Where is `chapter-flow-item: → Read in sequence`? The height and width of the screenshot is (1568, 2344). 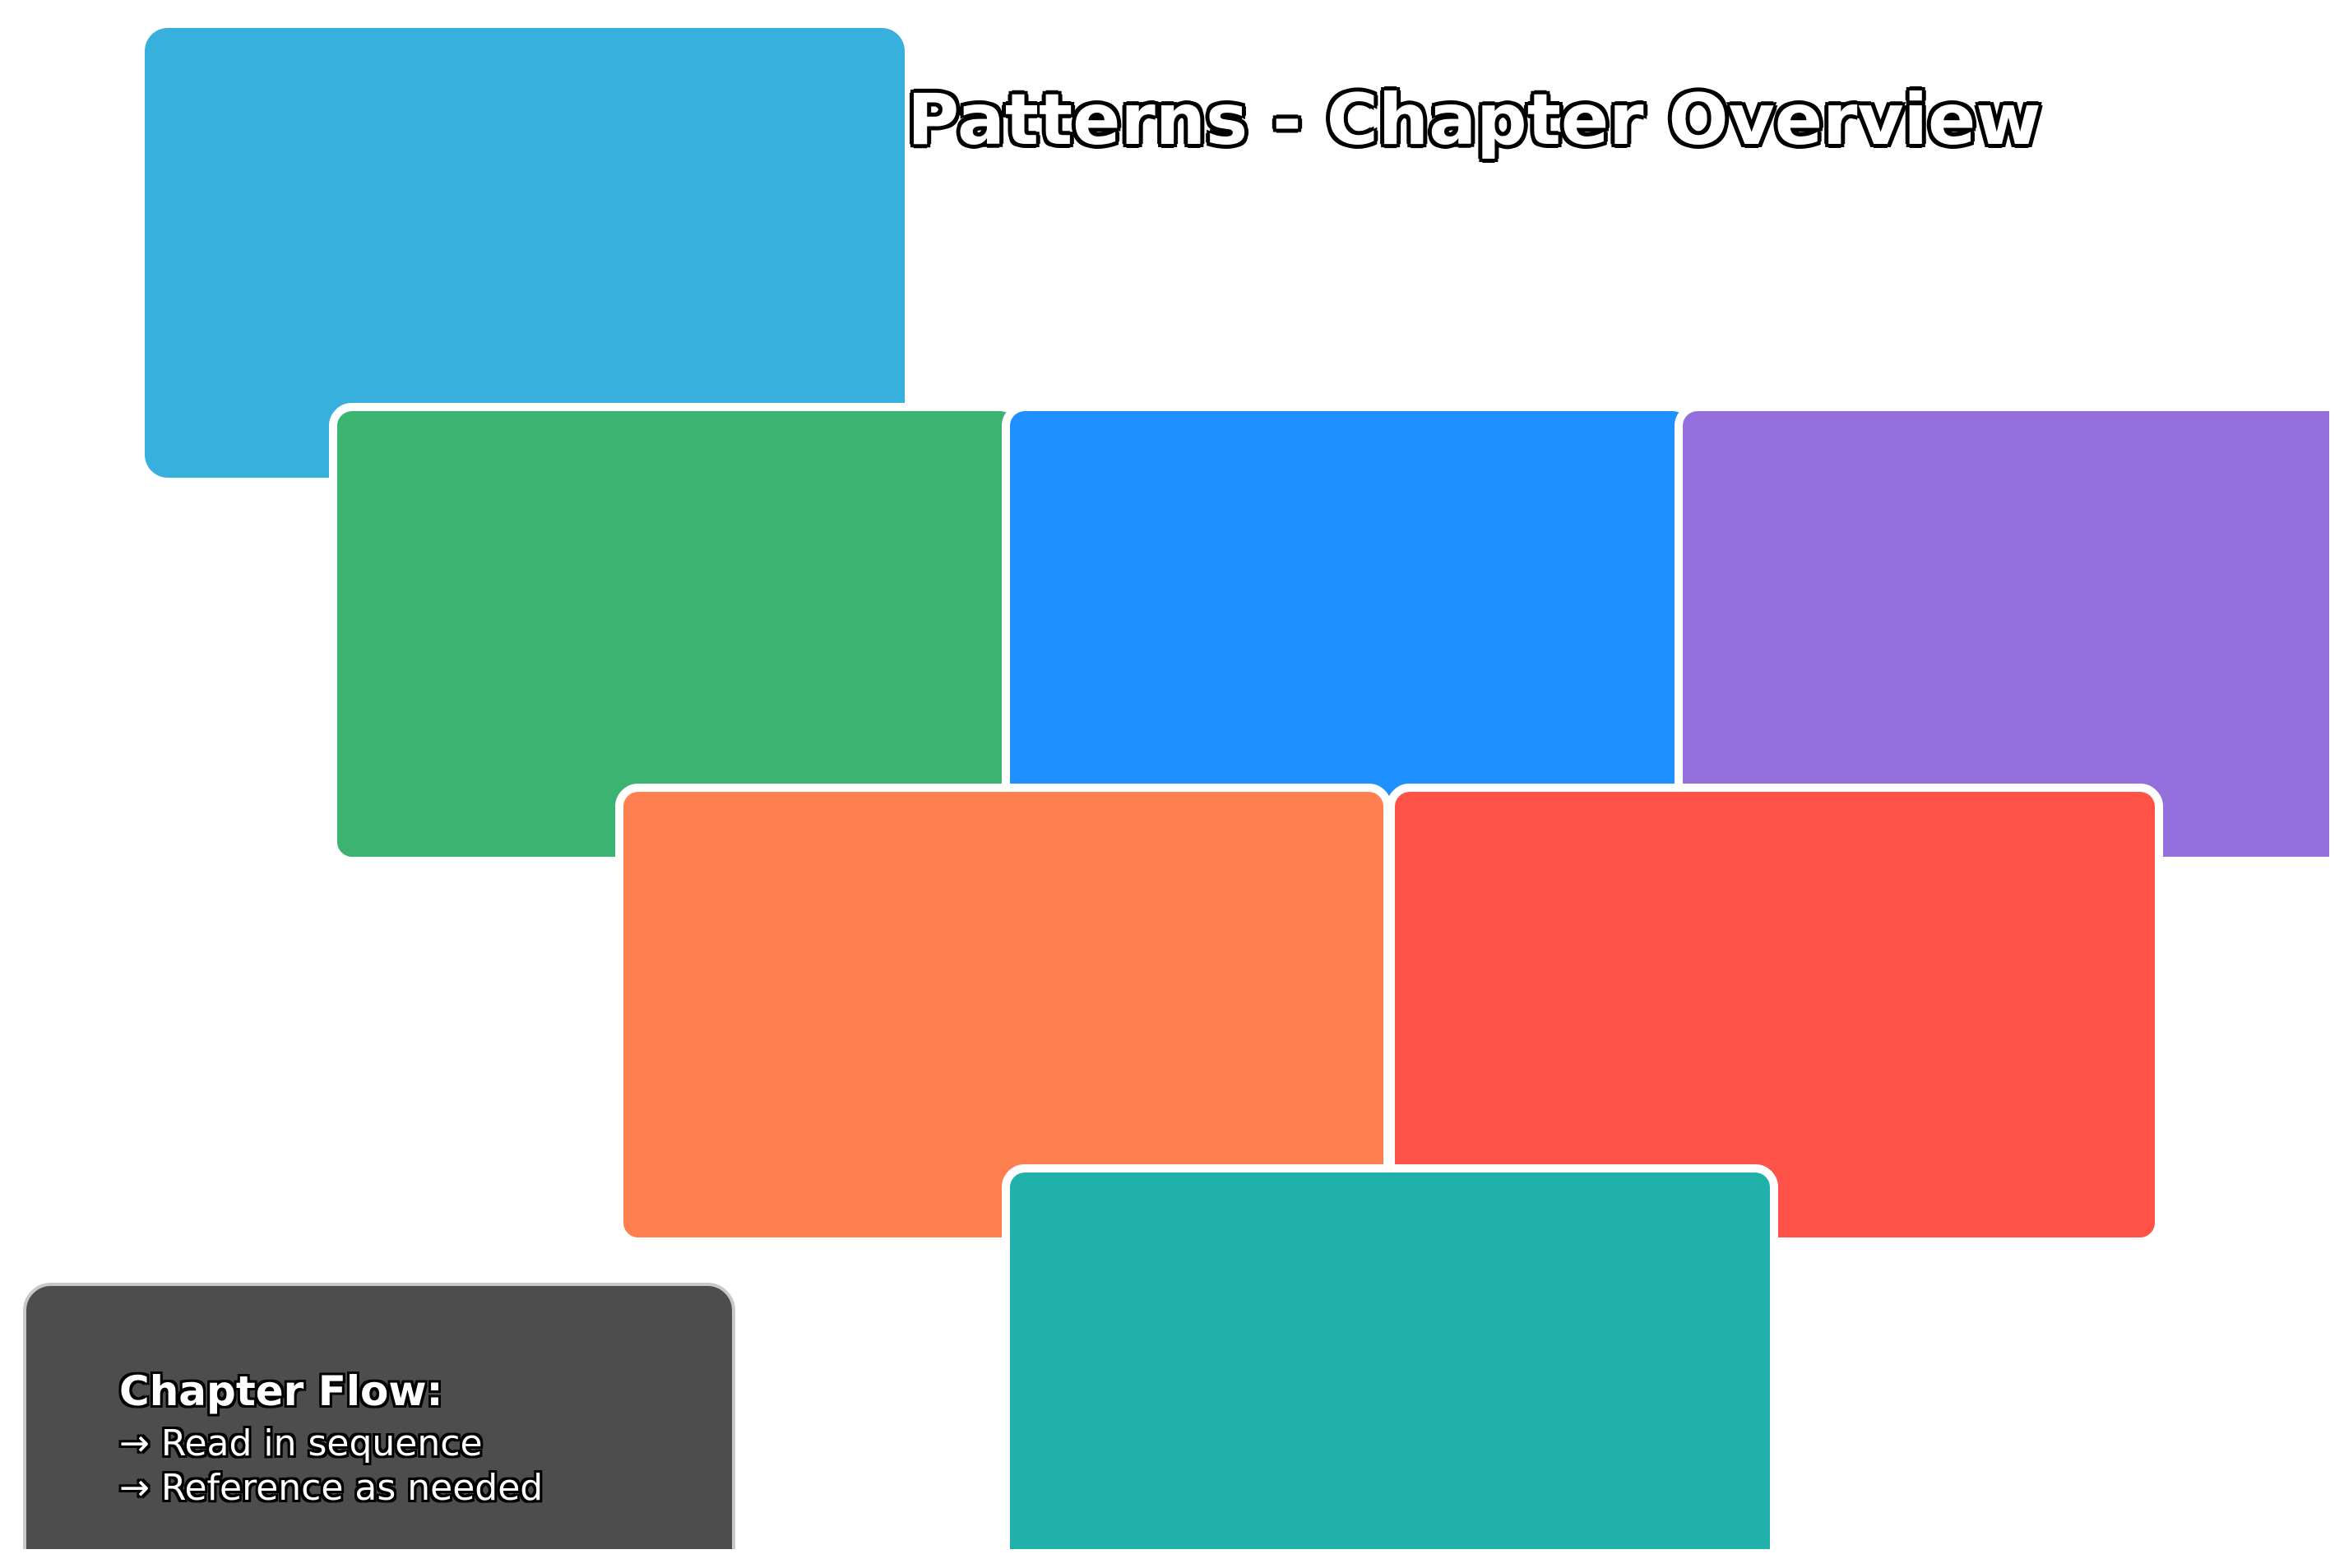 chapter-flow-item: → Read in sequence is located at coordinates (301, 1443).